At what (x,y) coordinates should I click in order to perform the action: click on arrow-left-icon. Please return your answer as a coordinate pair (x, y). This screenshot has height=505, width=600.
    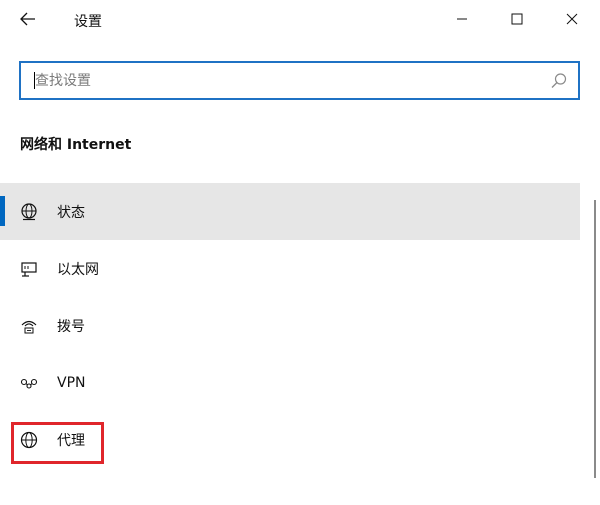
    Looking at the image, I should click on (27, 19).